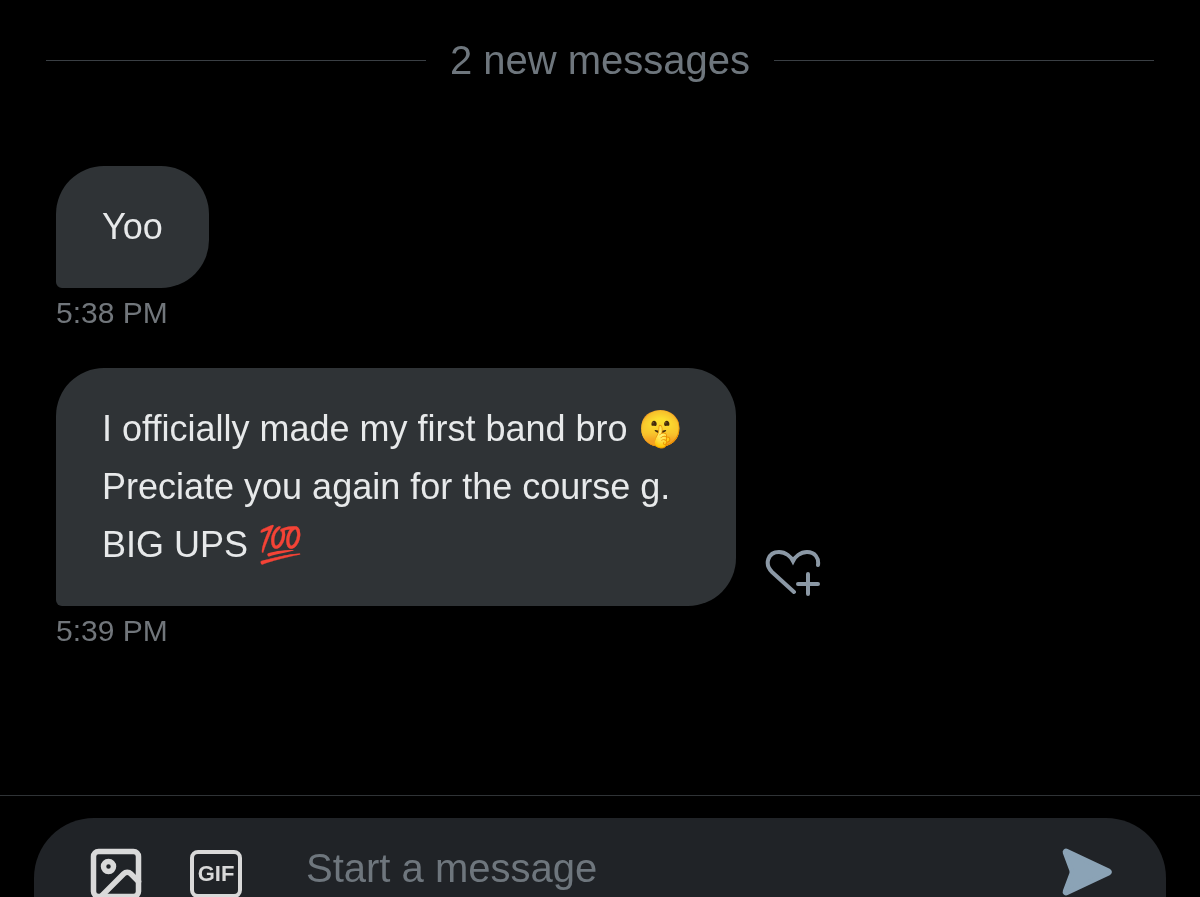 Image resolution: width=1200 pixels, height=897 pixels. I want to click on message-composer: GIF Start a message, so click(600, 857).